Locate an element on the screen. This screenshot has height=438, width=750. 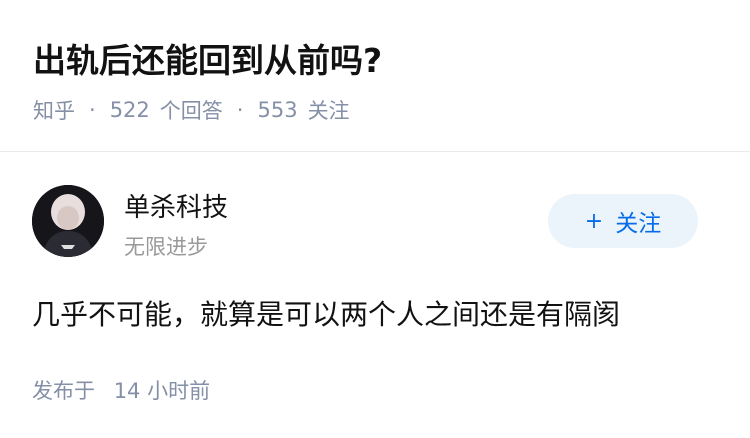
avatar is located at coordinates (68, 221).